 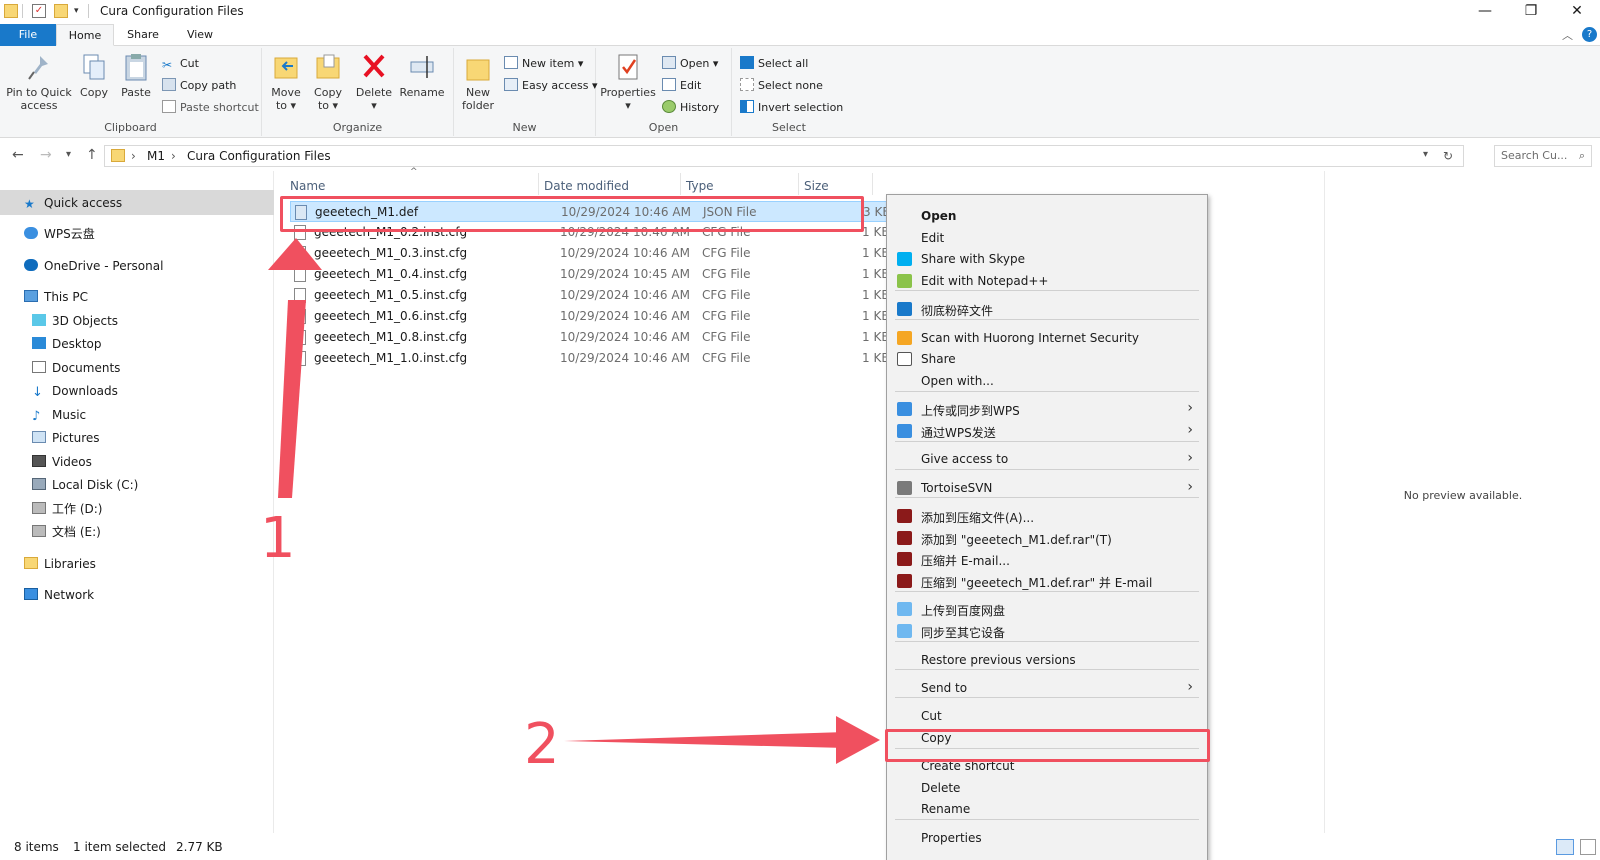 I want to click on nav-item-pictures: Pictures, so click(x=66, y=438).